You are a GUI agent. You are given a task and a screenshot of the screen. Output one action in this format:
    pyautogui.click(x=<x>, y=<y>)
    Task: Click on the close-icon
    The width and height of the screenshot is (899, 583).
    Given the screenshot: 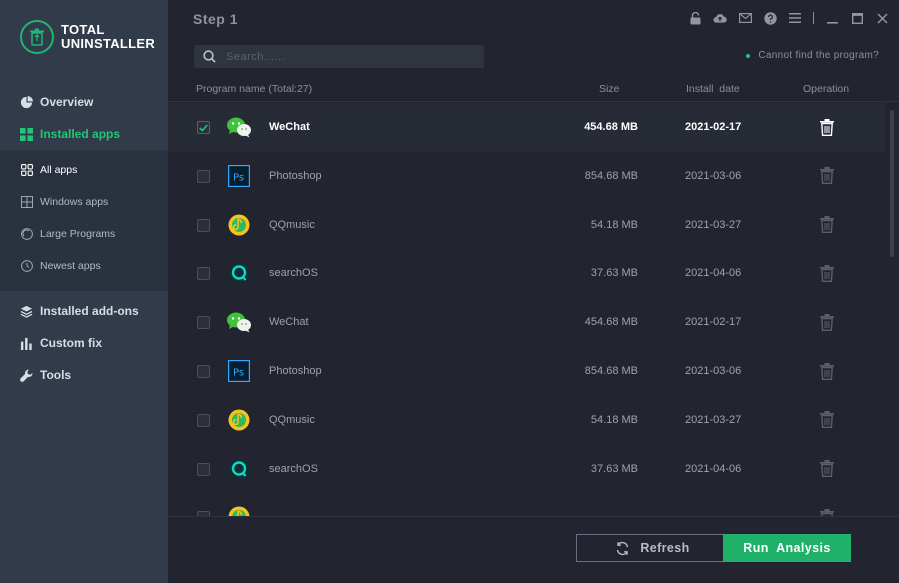 What is the action you would take?
    pyautogui.click(x=882, y=18)
    